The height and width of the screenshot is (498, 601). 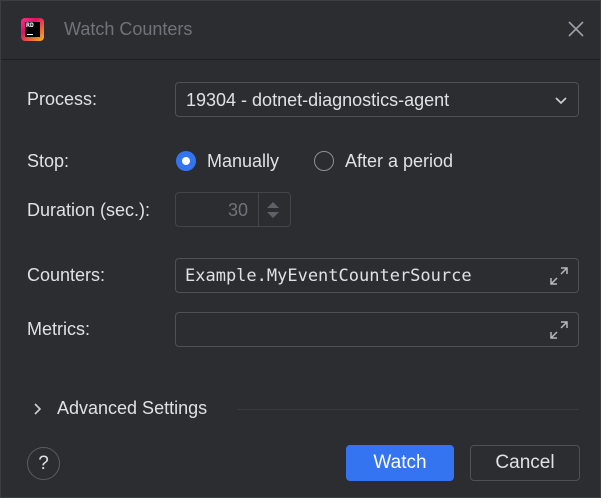 What do you see at coordinates (89, 210) in the screenshot?
I see `duration-label: Duration (sec.):` at bounding box center [89, 210].